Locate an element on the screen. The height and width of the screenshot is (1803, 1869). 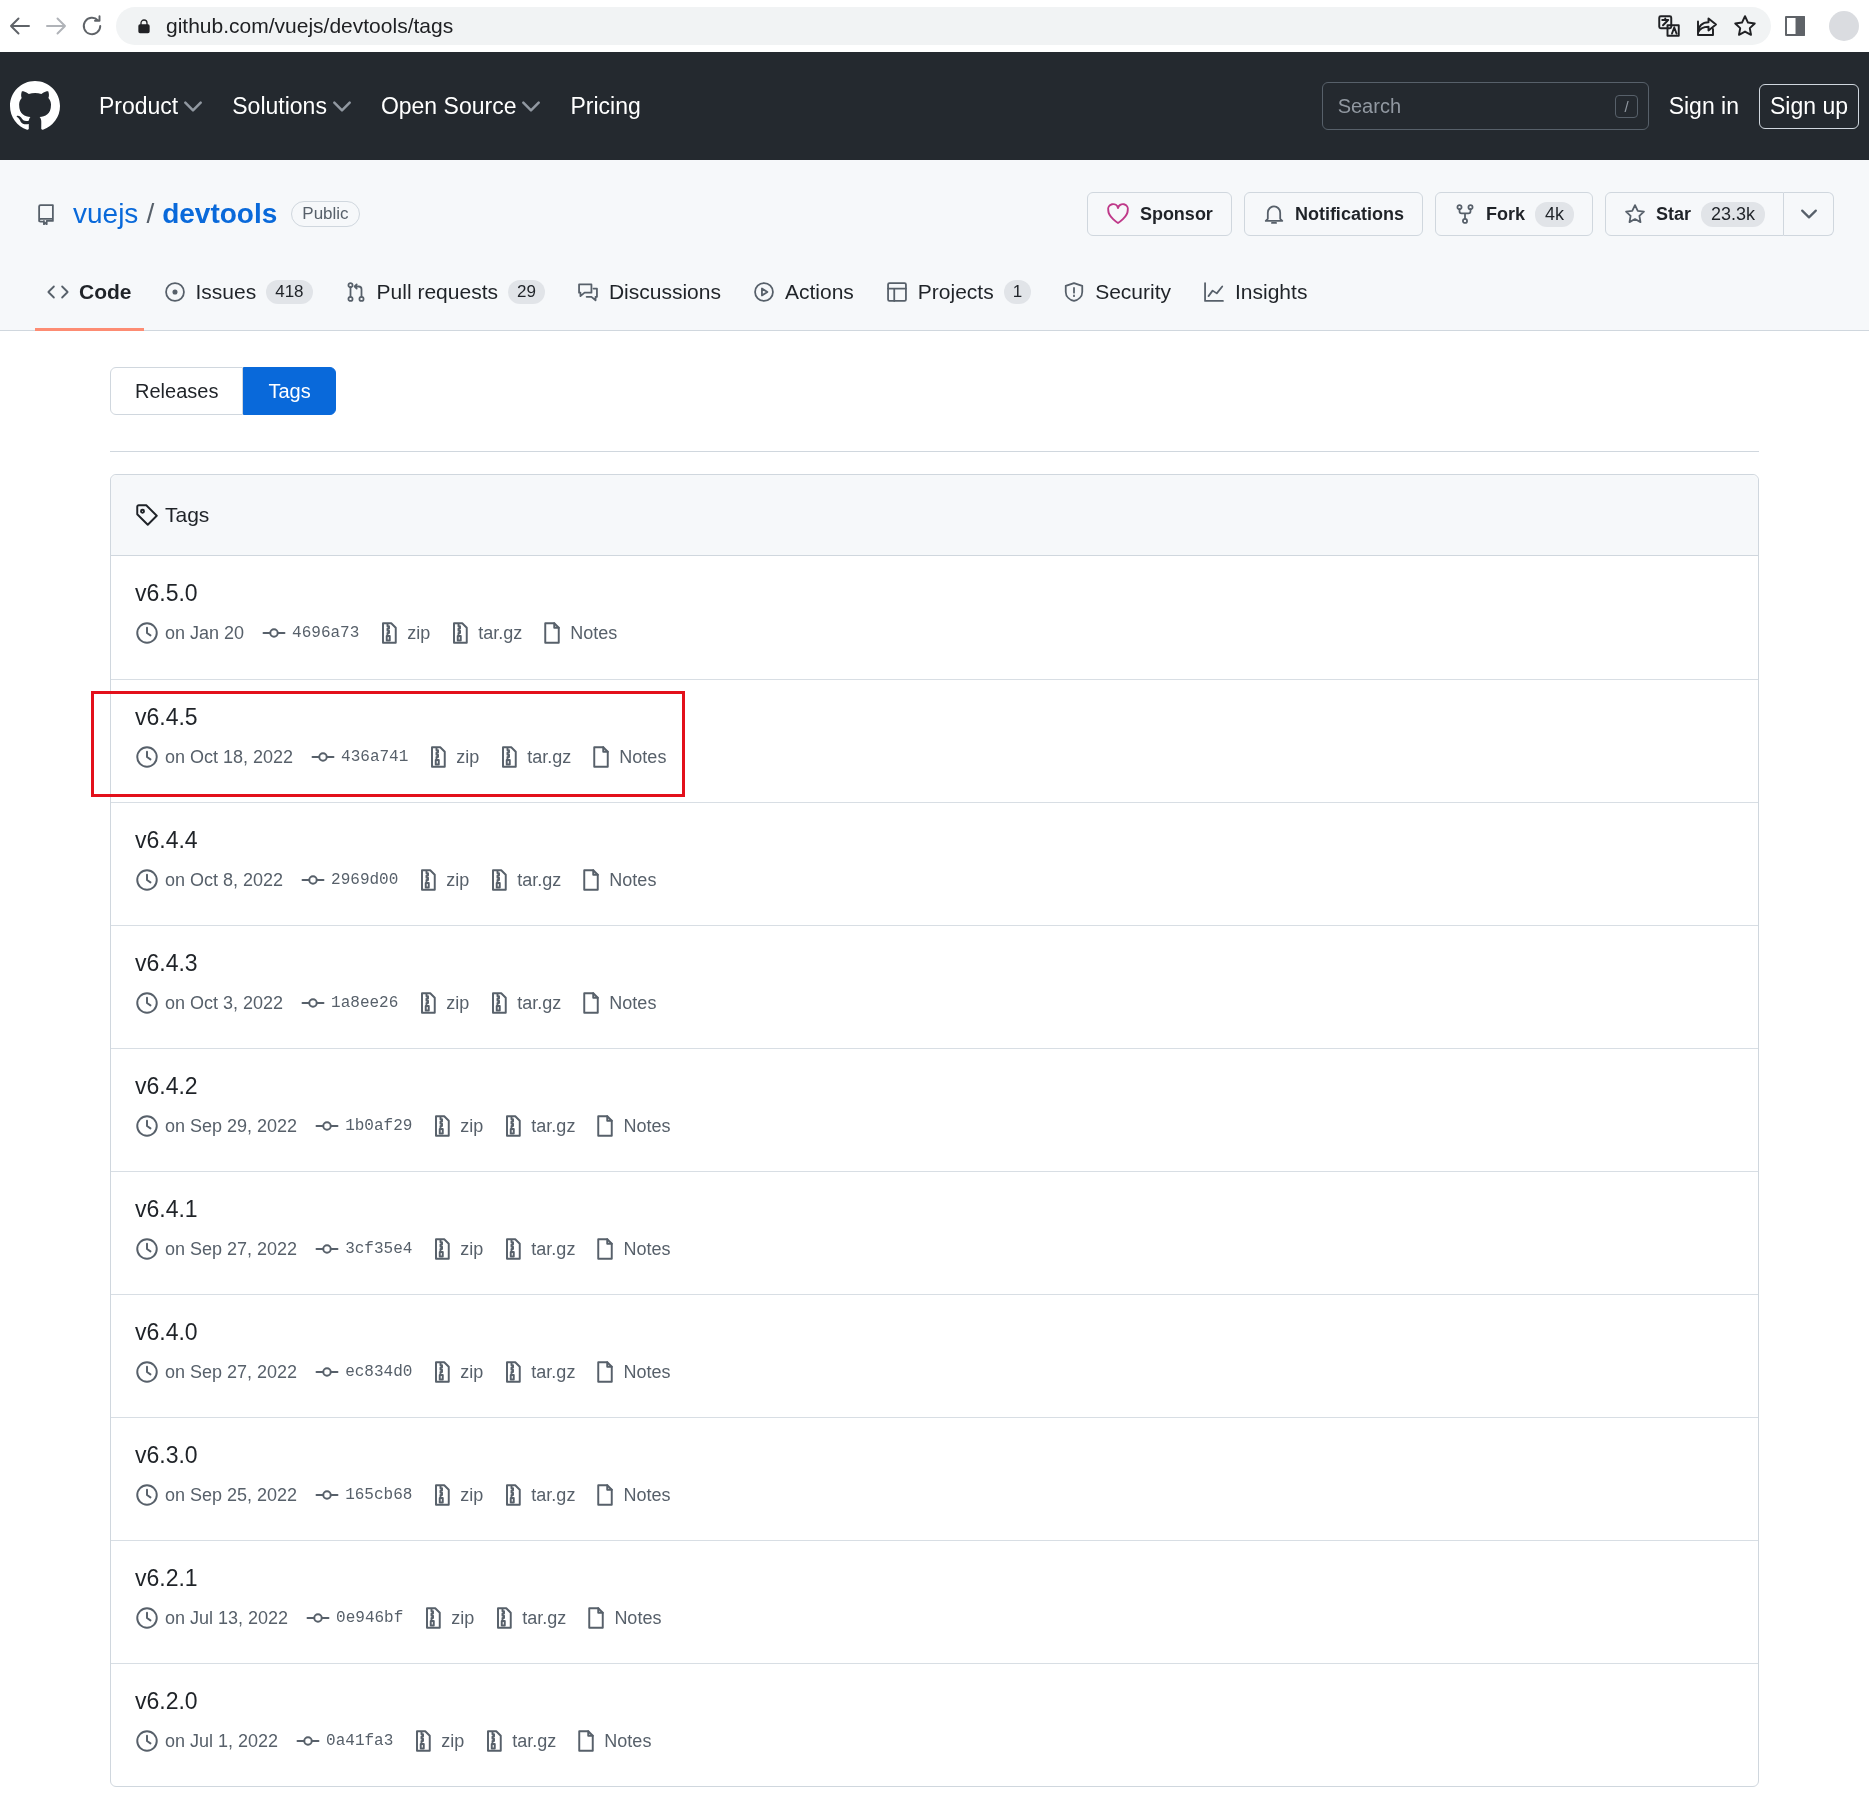
heart-icon is located at coordinates (1117, 214).